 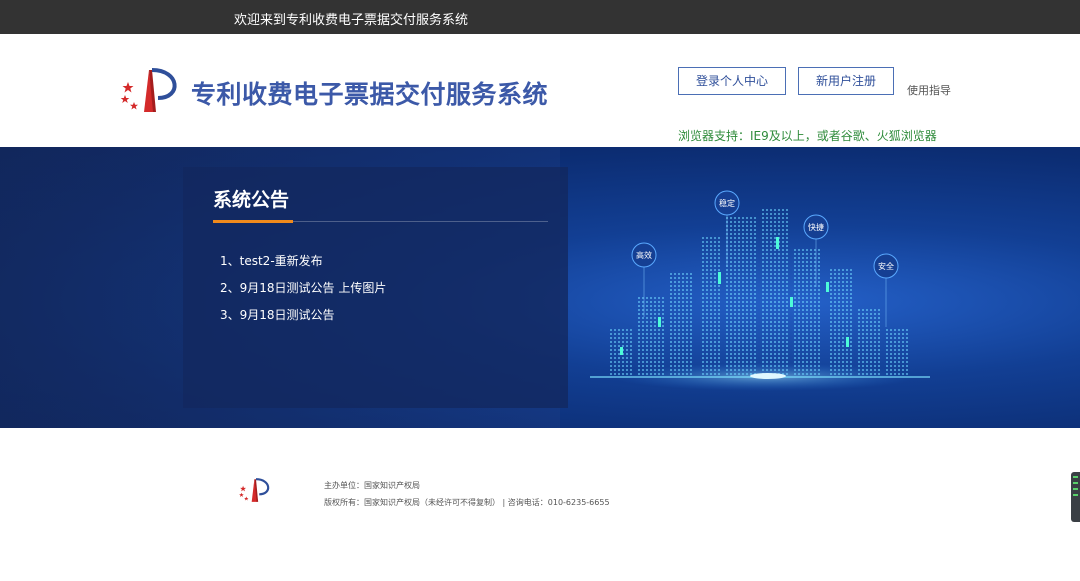 I want to click on notice-title: 系统公告, so click(x=251, y=200).